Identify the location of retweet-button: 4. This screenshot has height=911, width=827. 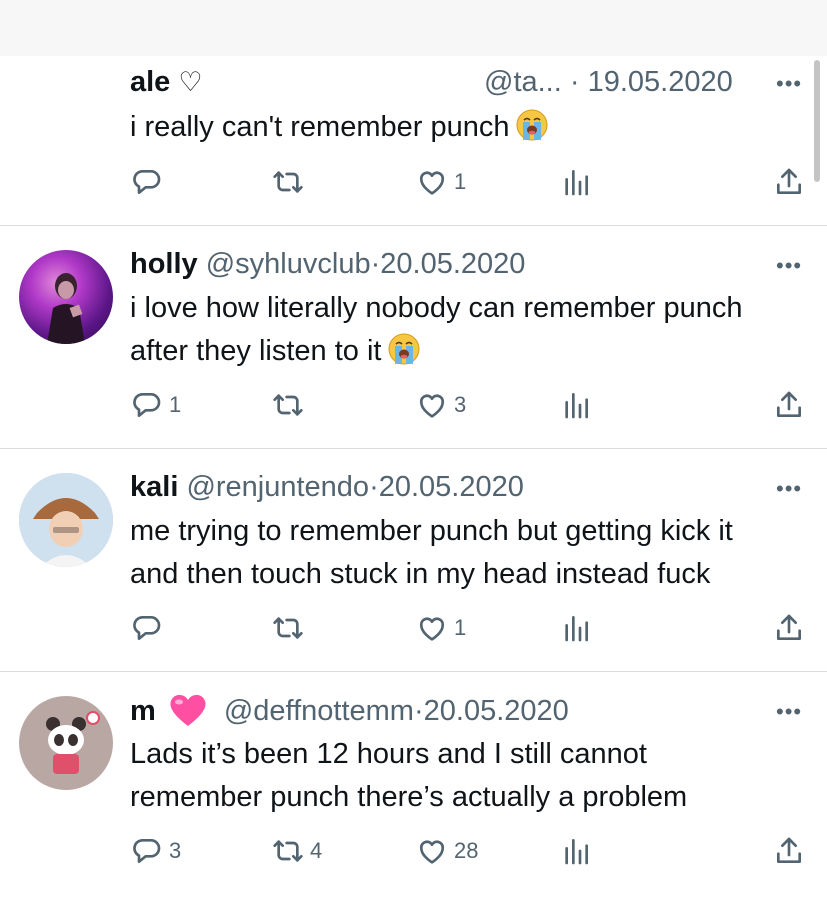
(297, 851).